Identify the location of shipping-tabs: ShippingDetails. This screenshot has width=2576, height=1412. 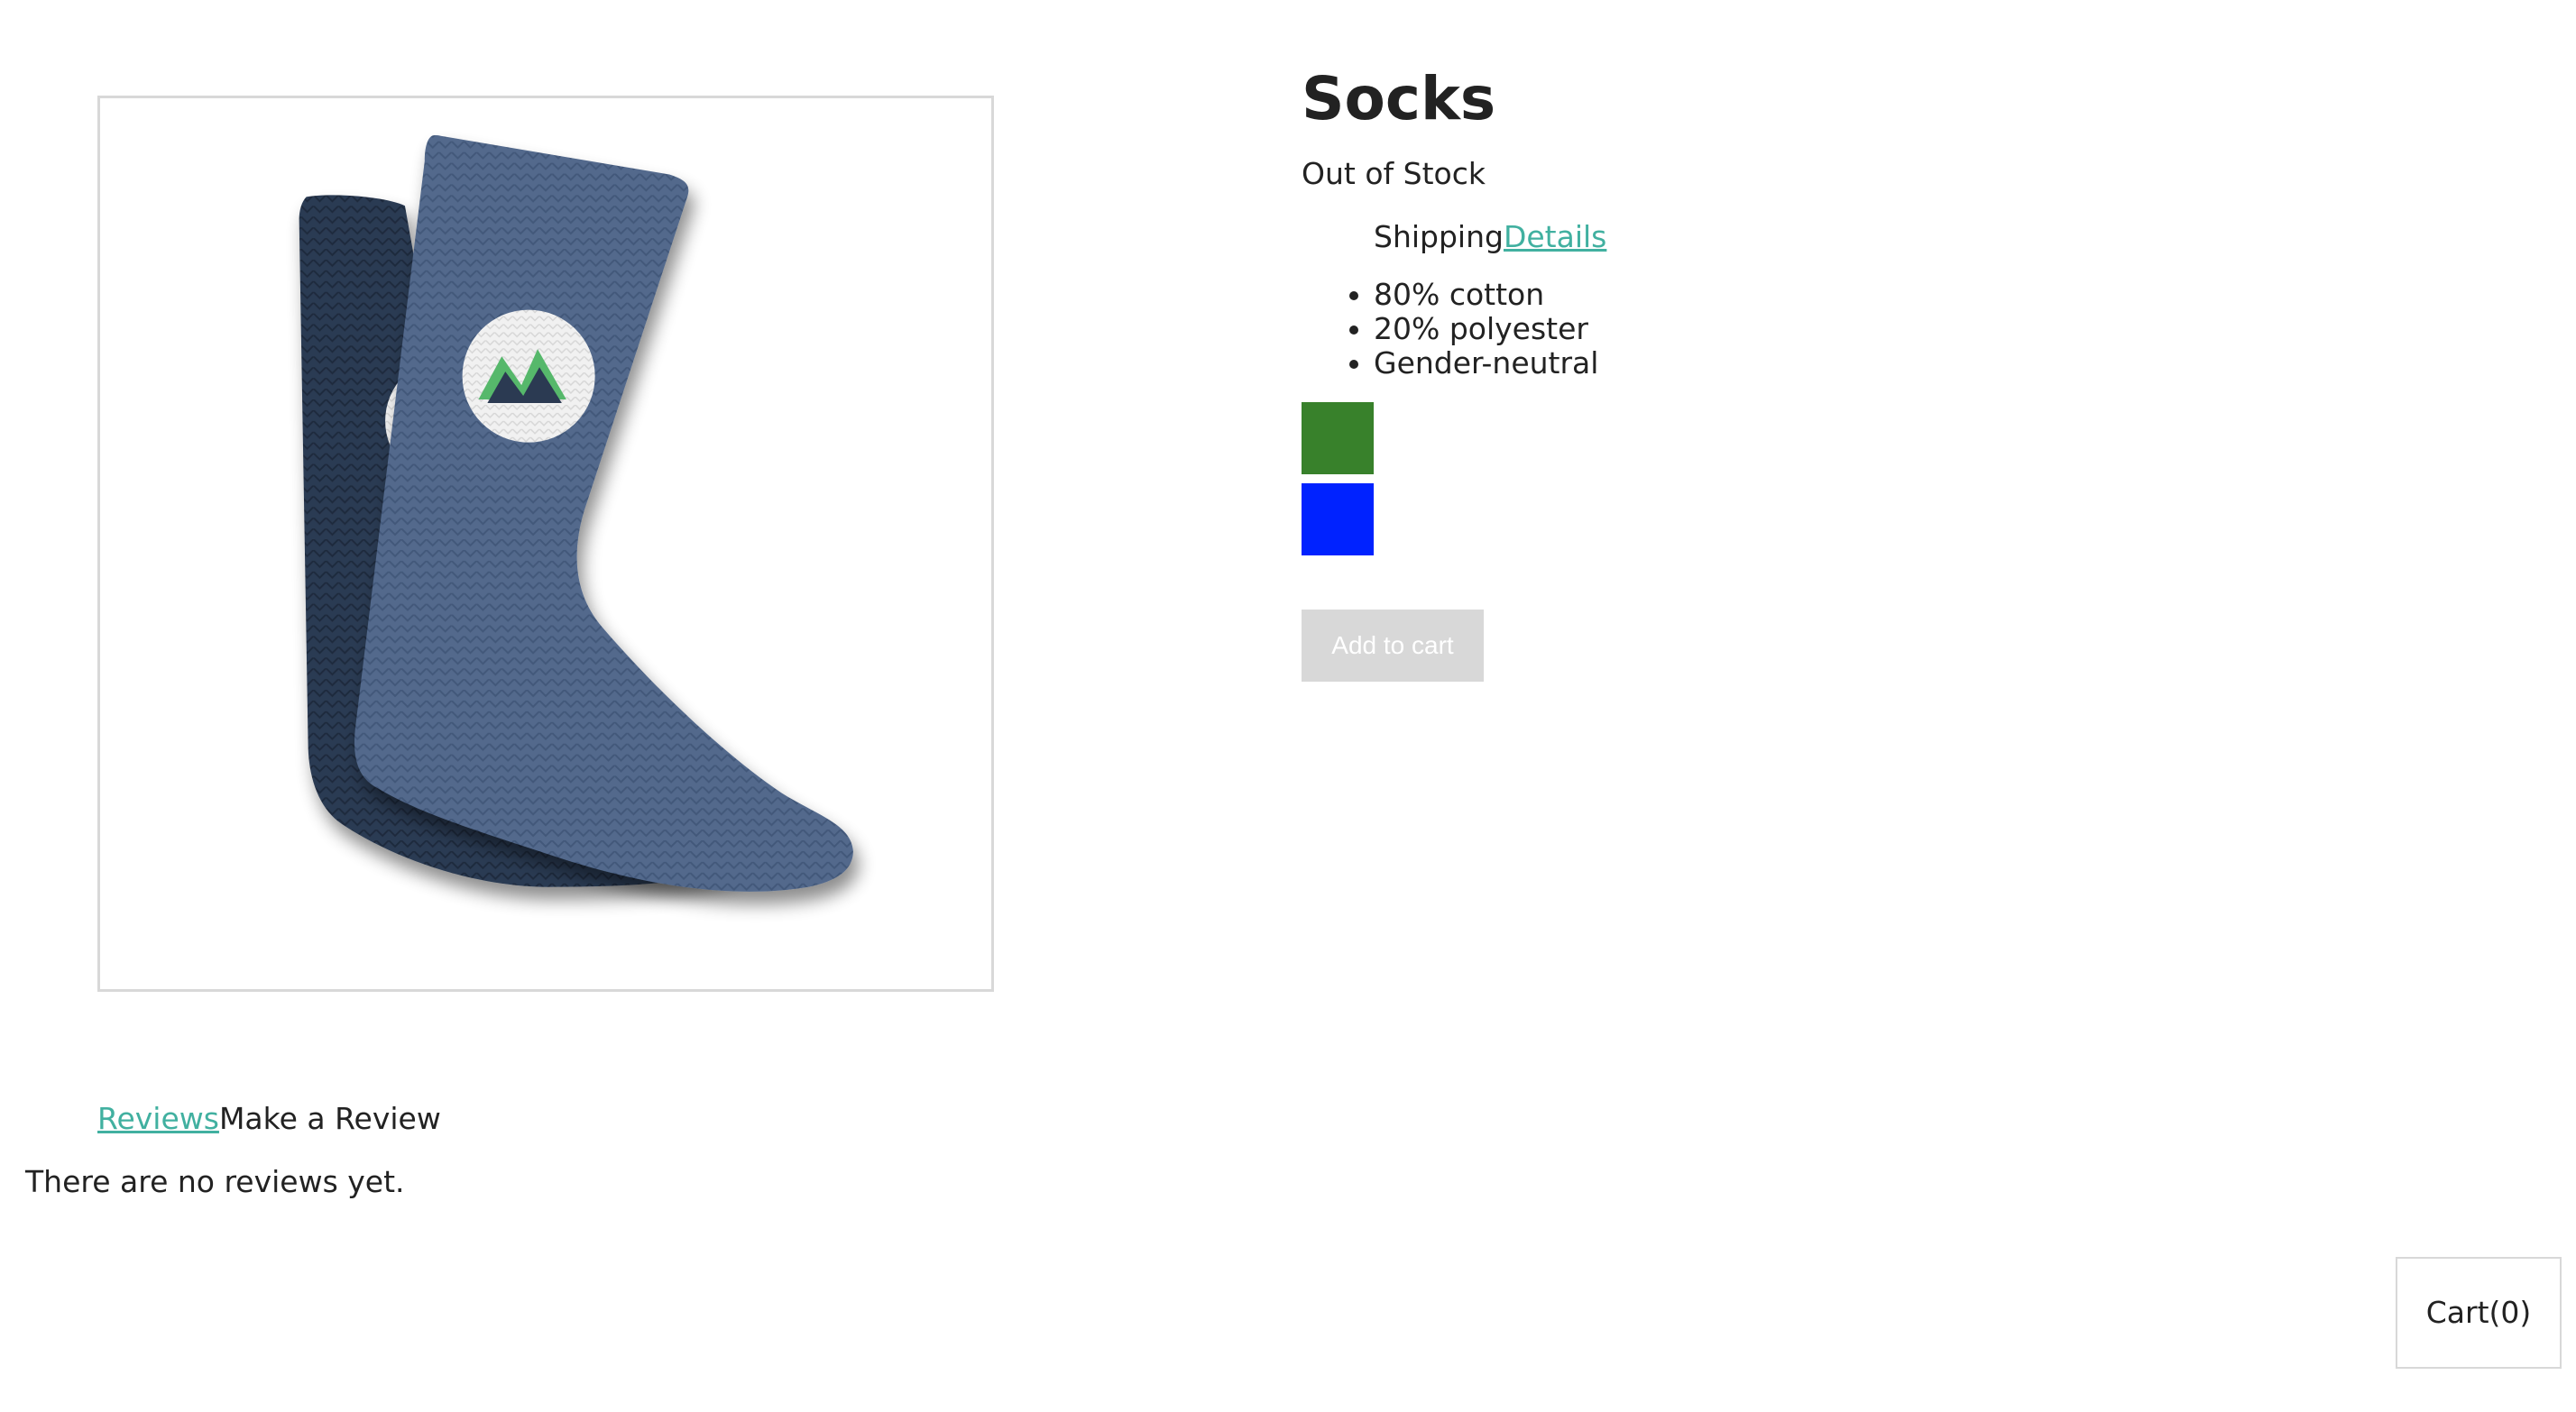
(1879, 237).